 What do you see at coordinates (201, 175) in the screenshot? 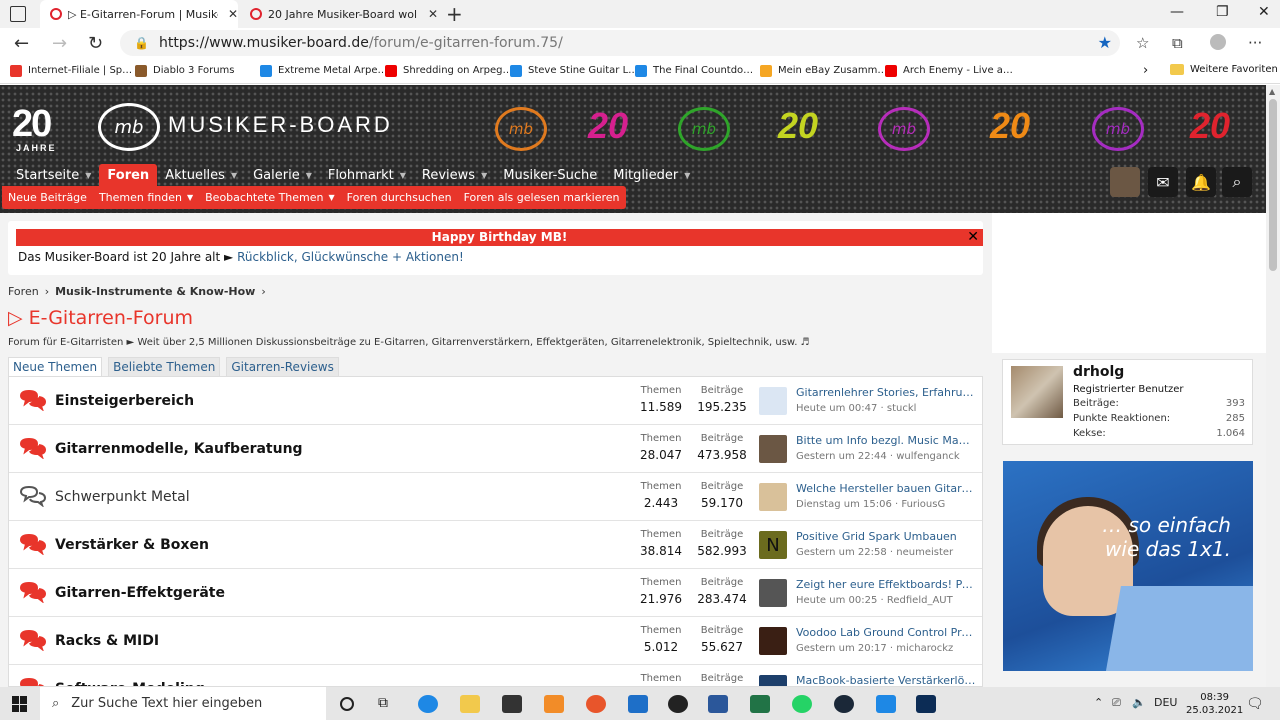
I see `nav-item-aktuelles: Aktuelles ▼` at bounding box center [201, 175].